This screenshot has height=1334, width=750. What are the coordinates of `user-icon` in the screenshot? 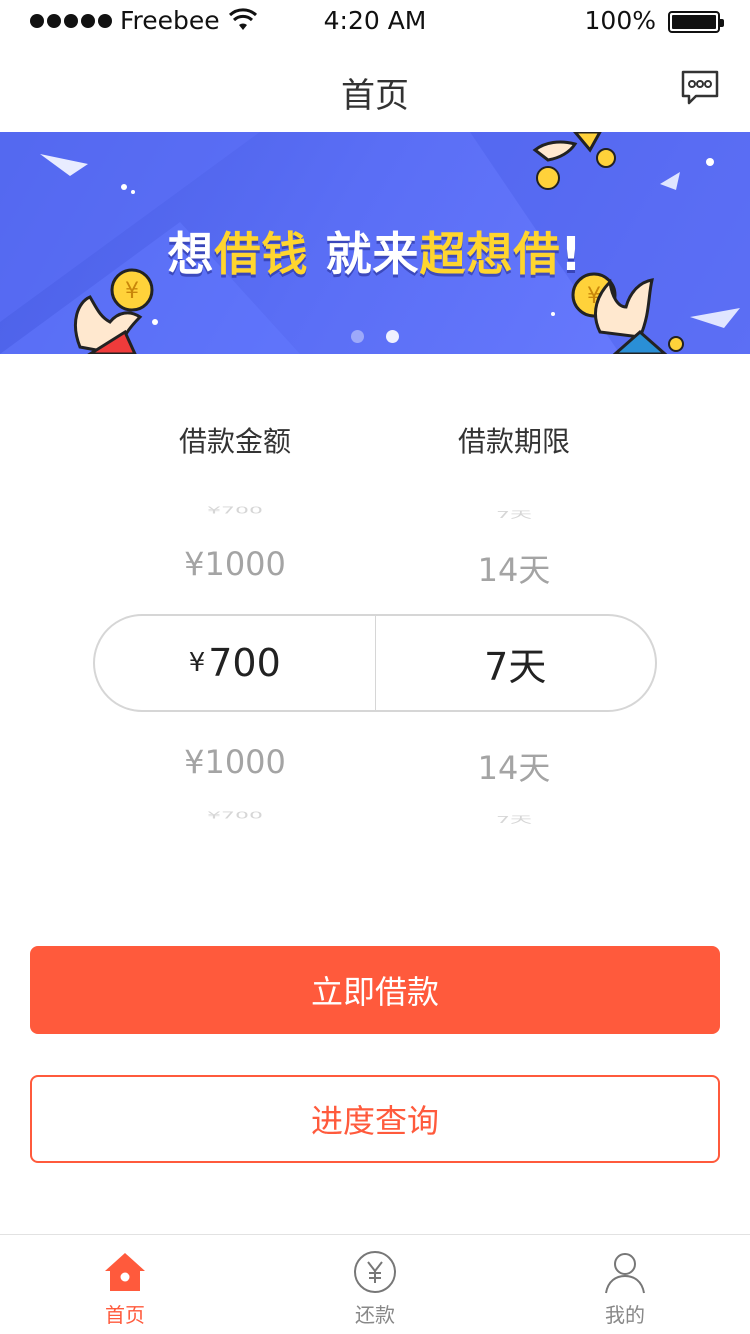 It's located at (625, 1273).